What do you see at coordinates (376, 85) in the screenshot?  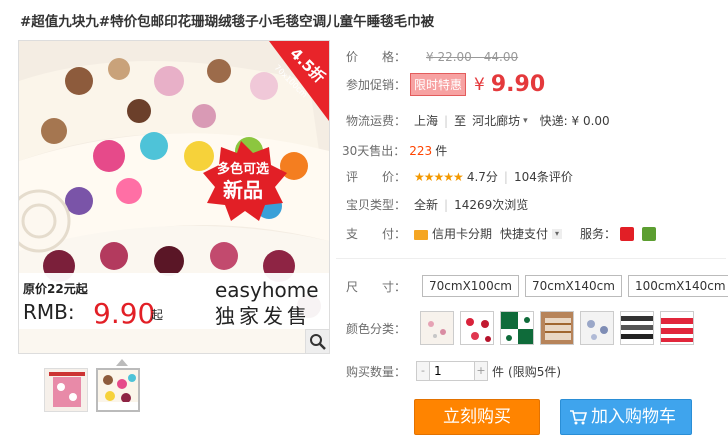 I see `promo-label: 参加促销：` at bounding box center [376, 85].